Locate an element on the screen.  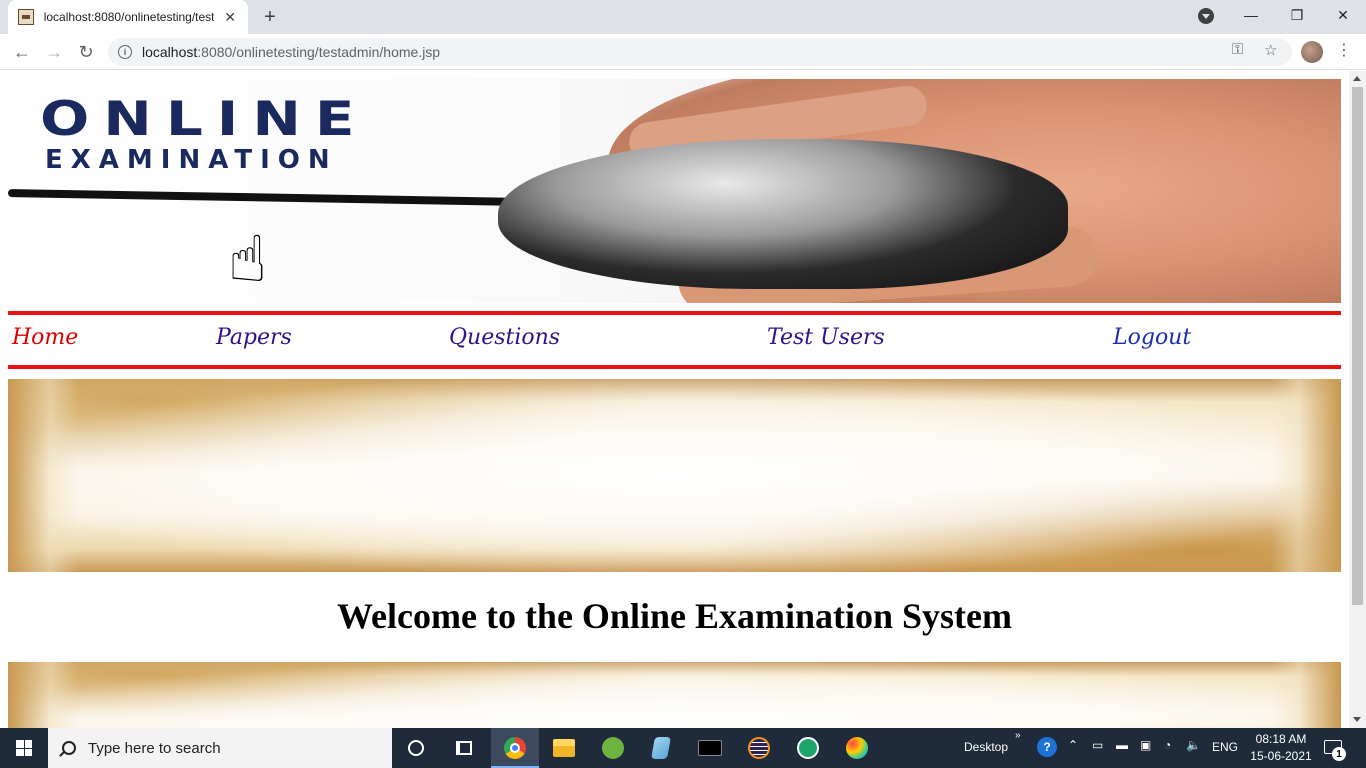
cortana-icon is located at coordinates (416, 748).